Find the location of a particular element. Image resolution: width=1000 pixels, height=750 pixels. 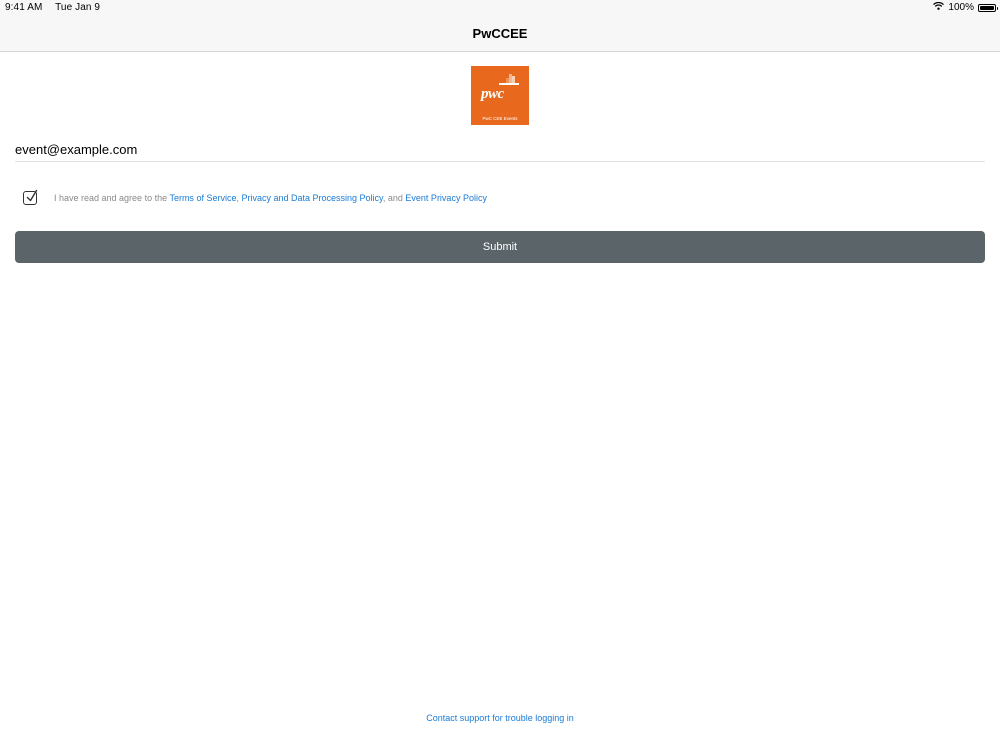

pwc-logo: pwc PwC CEE Events is located at coordinates (500, 95).